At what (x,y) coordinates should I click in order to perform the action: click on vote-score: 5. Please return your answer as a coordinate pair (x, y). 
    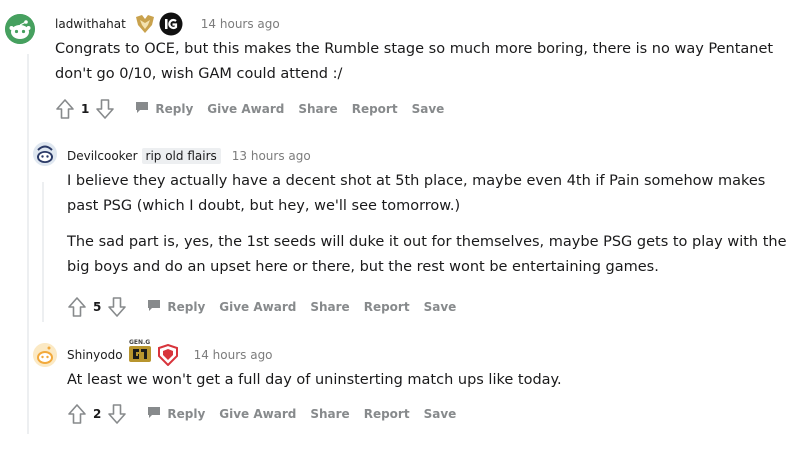
    Looking at the image, I should click on (97, 307).